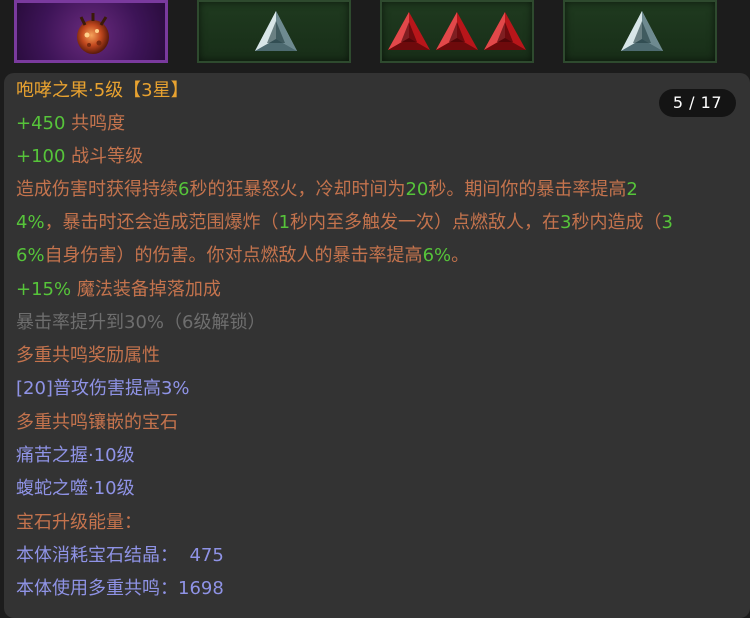  I want to click on fruit-gem-icon, so click(93, 33).